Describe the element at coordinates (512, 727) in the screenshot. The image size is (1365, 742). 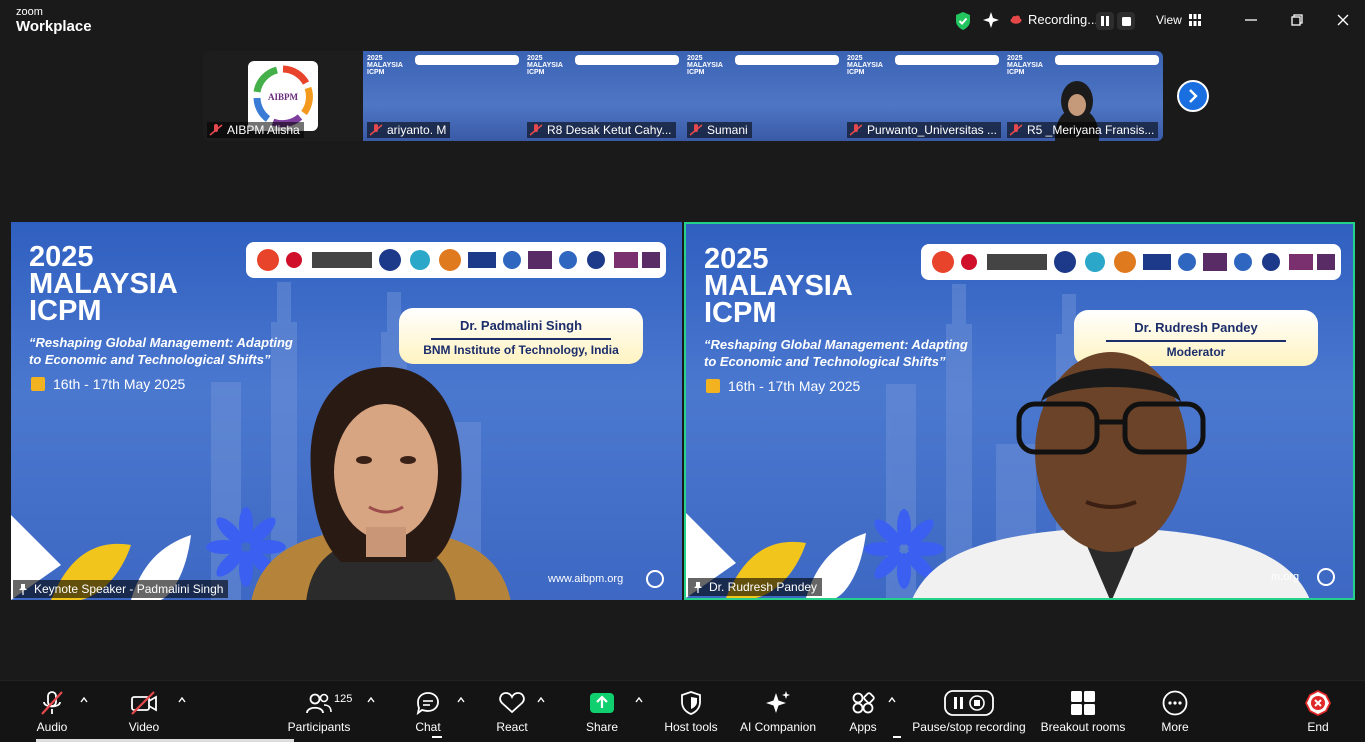
I see `react-label: React` at that location.